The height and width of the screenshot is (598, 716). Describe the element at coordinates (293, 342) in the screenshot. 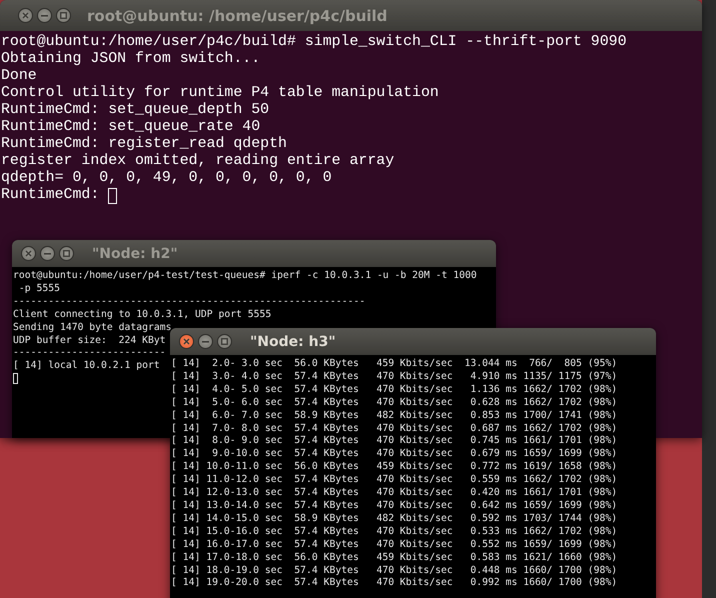

I see `window-title: "Node: h3"` at that location.